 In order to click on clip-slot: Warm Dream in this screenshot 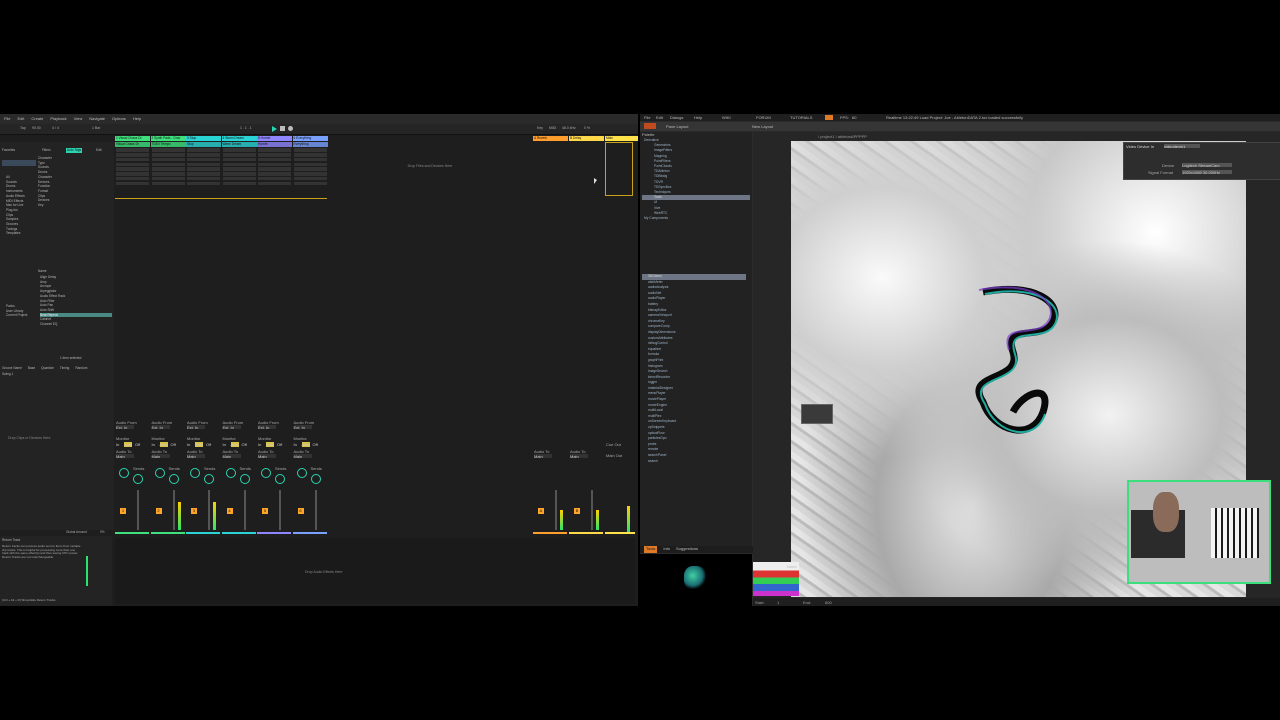, I will do `click(239, 144)`.